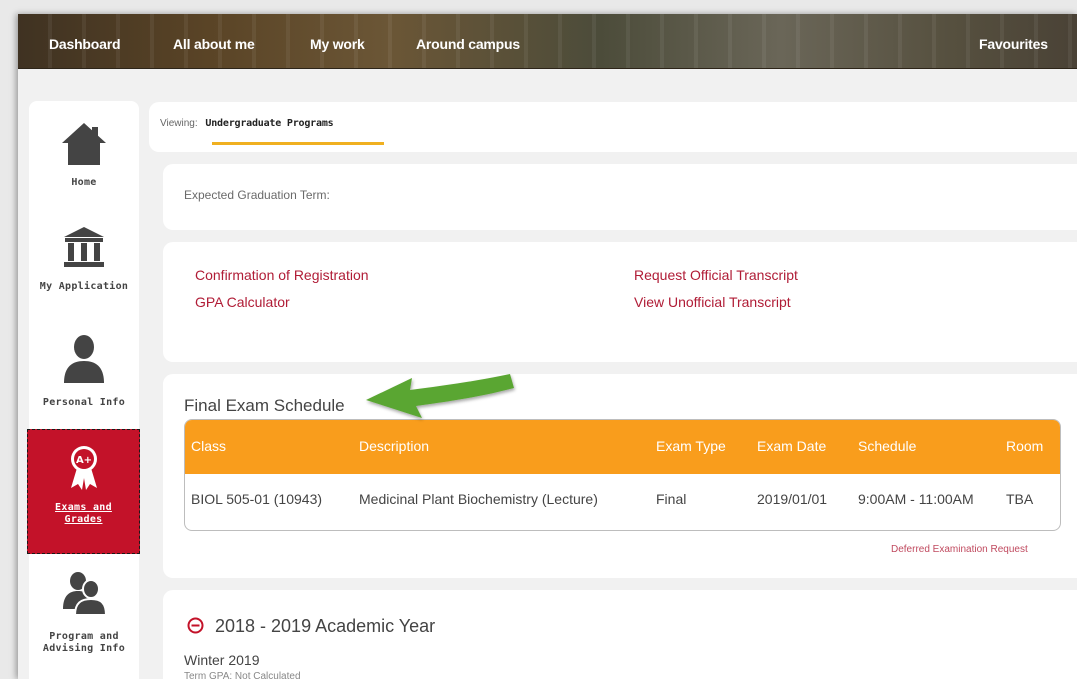 Image resolution: width=1077 pixels, height=679 pixels. I want to click on nav-my-work: My work, so click(337, 44).